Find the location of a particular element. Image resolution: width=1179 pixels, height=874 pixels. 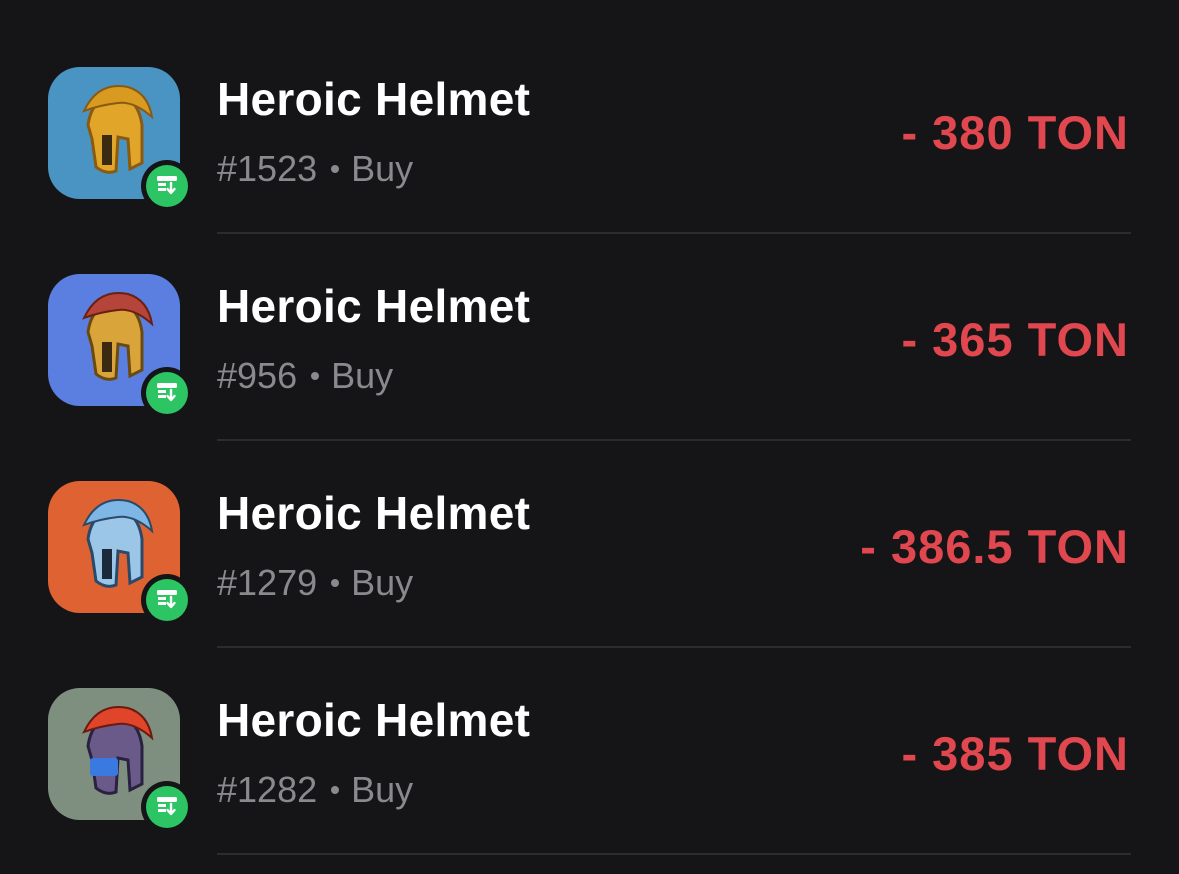

item-number: #956 is located at coordinates (257, 375).